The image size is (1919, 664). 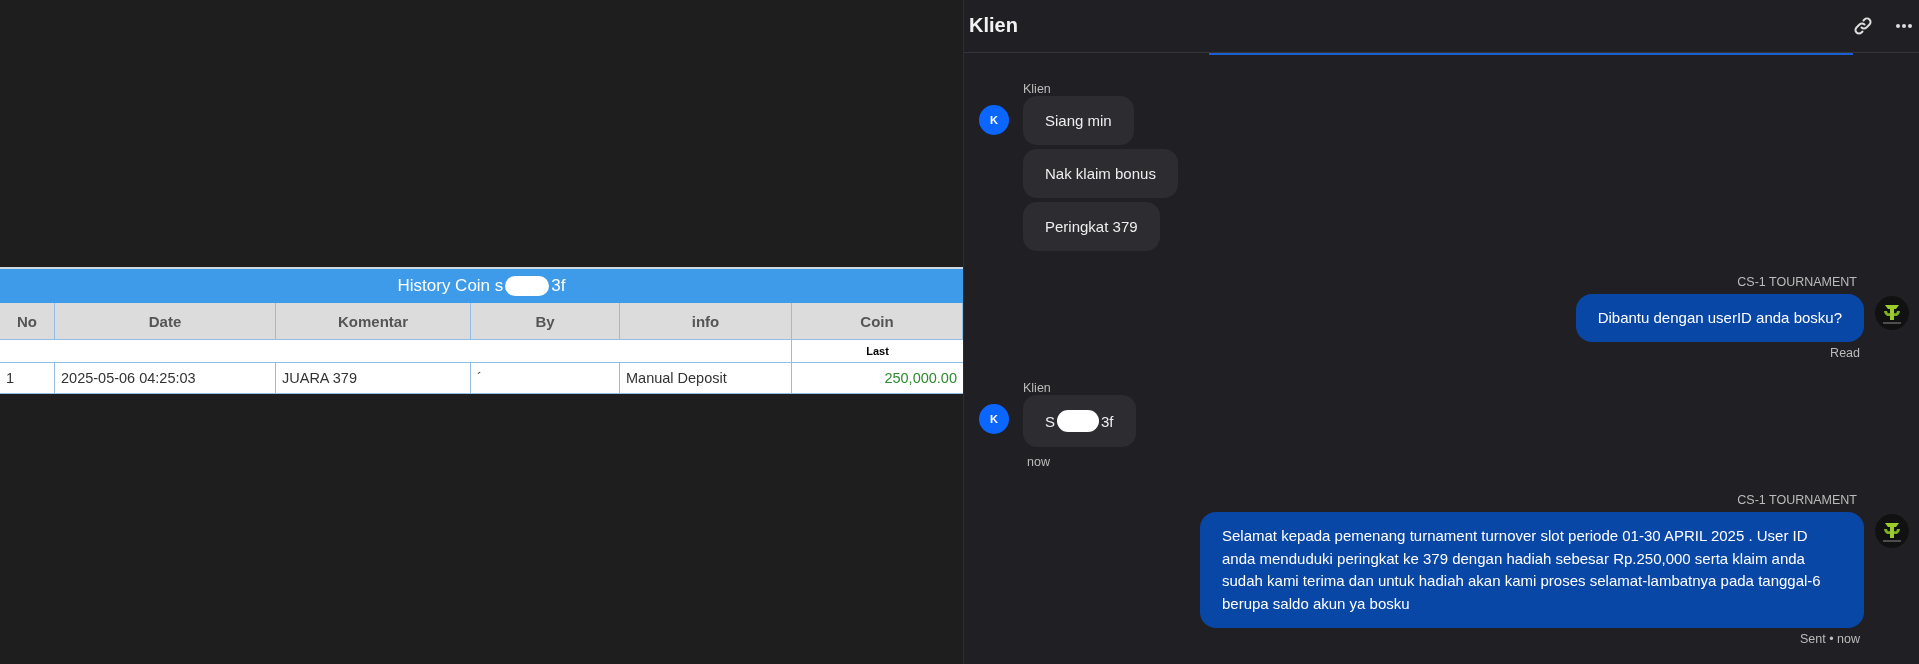 I want to click on table-cell: JUARA 379, so click(x=373, y=378).